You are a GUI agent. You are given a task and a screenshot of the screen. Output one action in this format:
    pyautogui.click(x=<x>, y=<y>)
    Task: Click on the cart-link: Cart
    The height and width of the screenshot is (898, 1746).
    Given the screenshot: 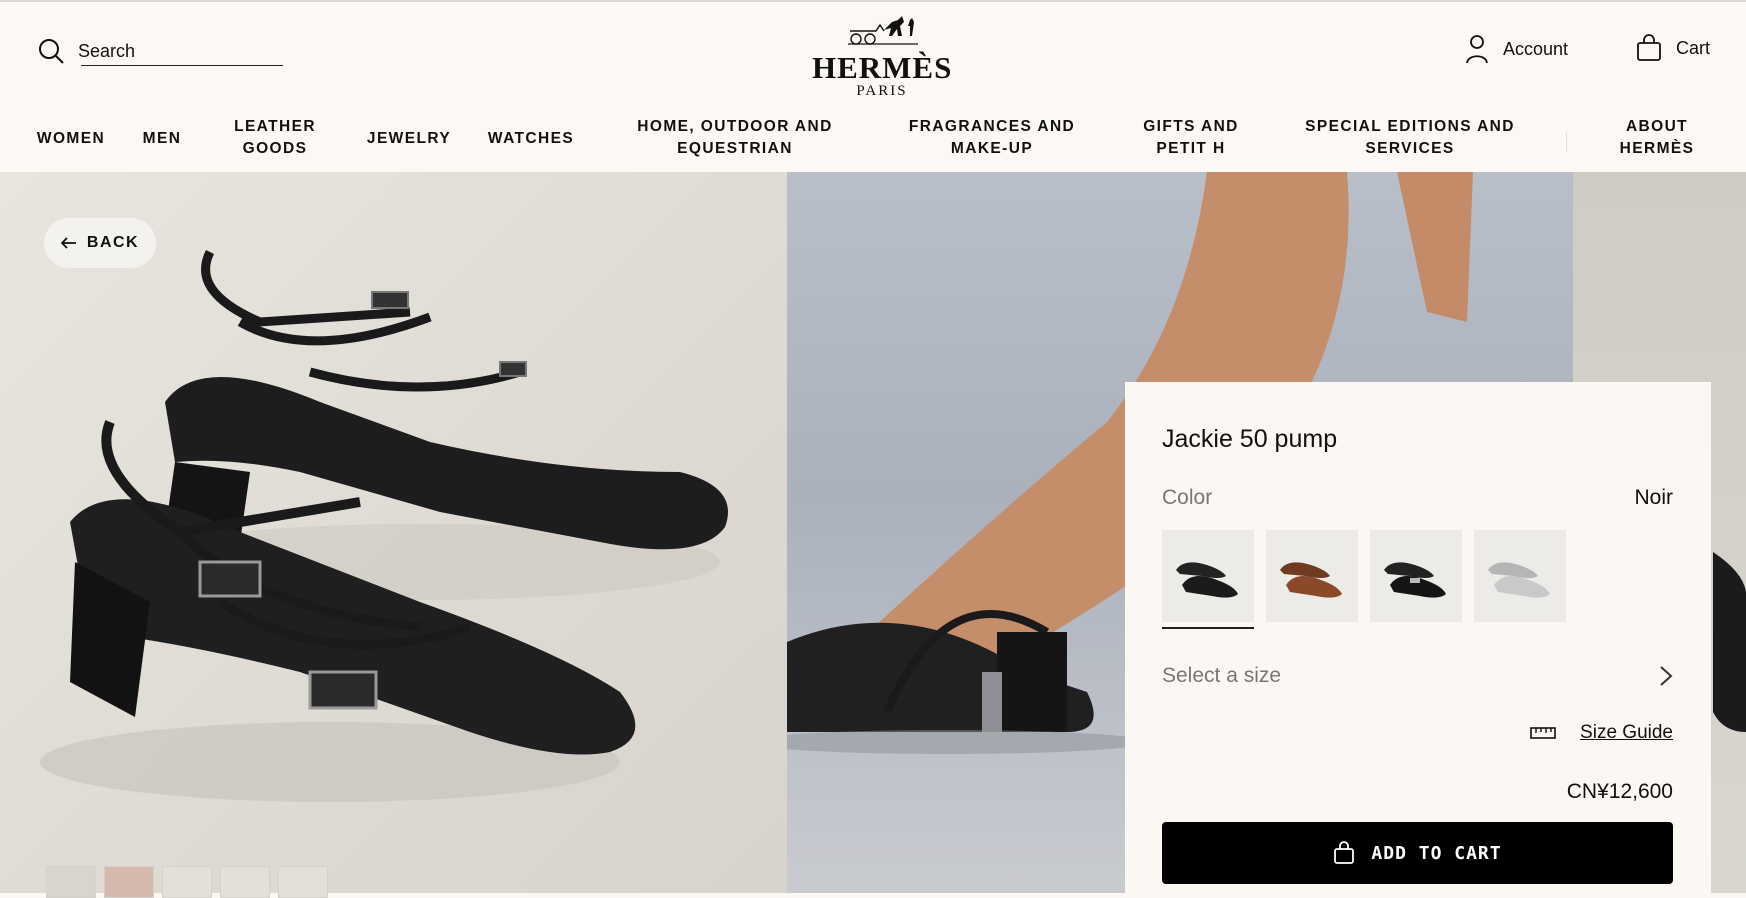 What is the action you would take?
    pyautogui.click(x=1673, y=48)
    